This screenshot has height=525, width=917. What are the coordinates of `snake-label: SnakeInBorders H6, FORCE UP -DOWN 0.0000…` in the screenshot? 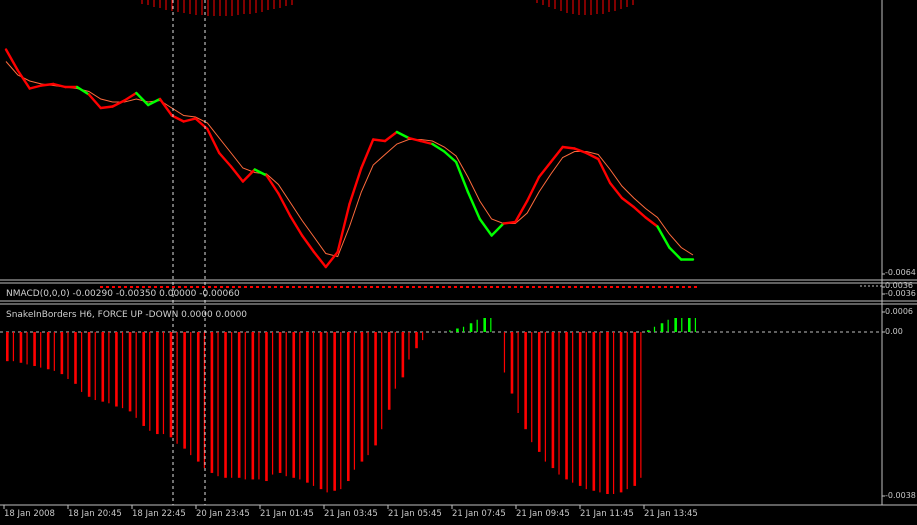 It's located at (127, 315).